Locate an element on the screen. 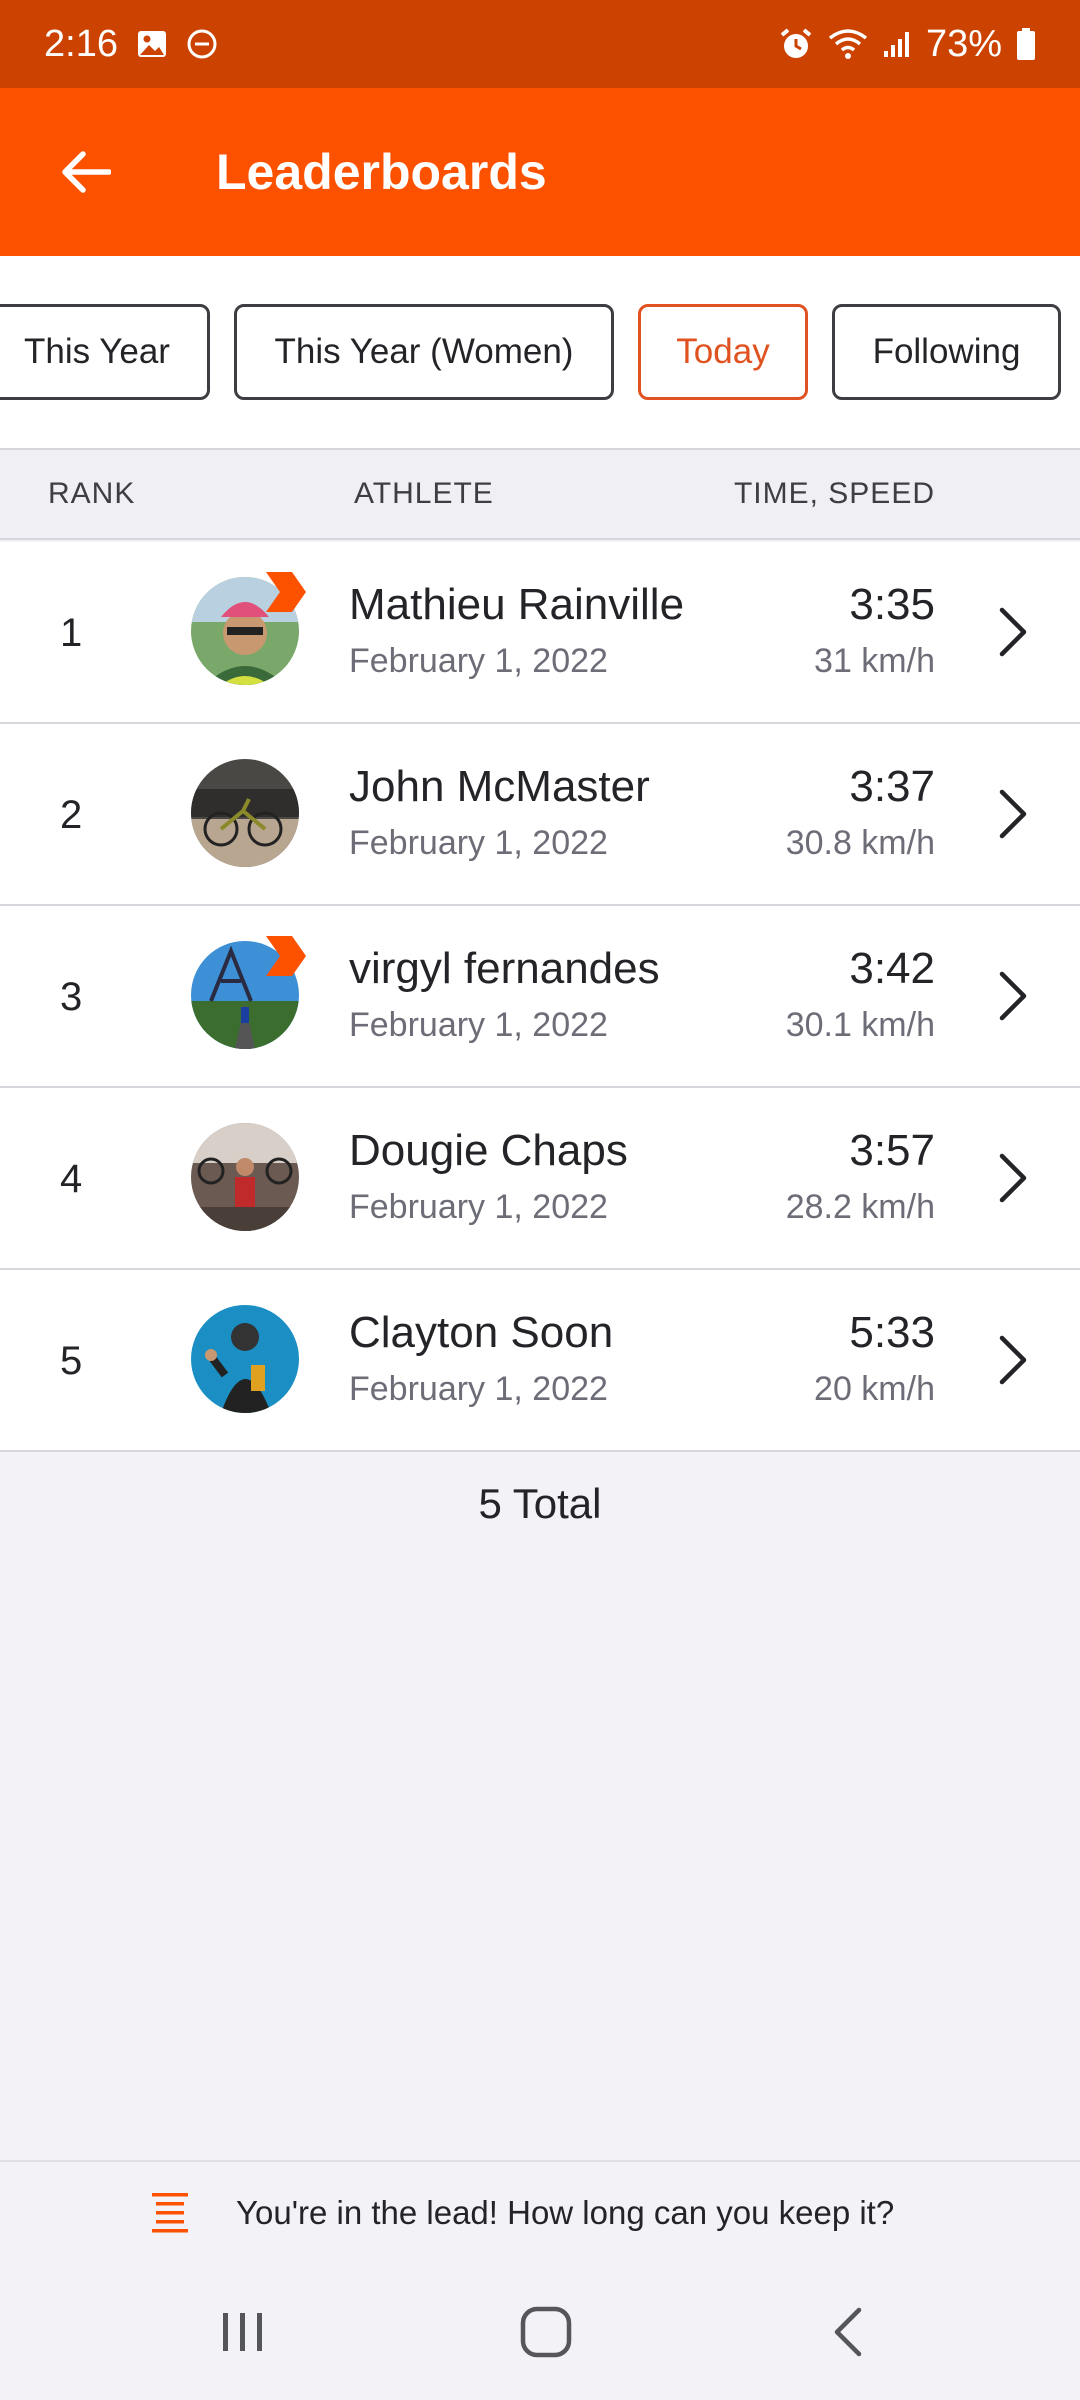 Image resolution: width=1080 pixels, height=2400 pixels. header-time-speed: TIME, SPEED is located at coordinates (834, 493).